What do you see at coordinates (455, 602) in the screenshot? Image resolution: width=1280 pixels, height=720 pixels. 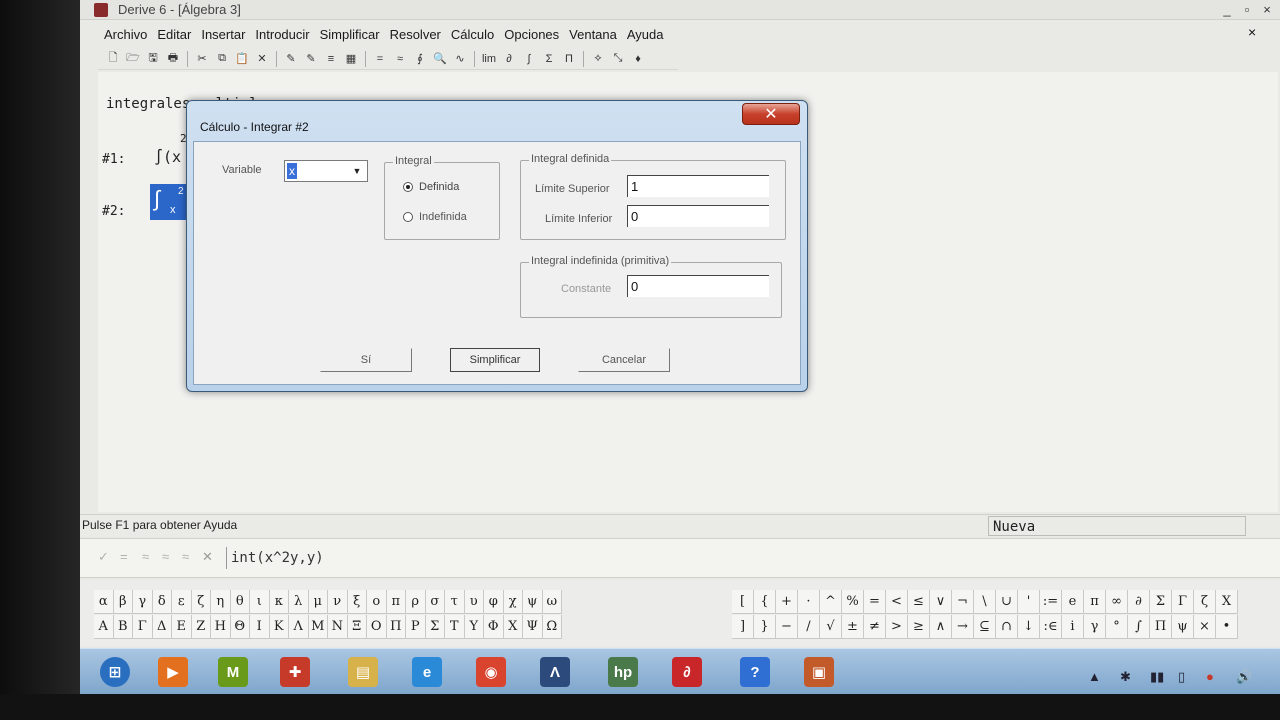 I see `greek-lower-key: τ` at bounding box center [455, 602].